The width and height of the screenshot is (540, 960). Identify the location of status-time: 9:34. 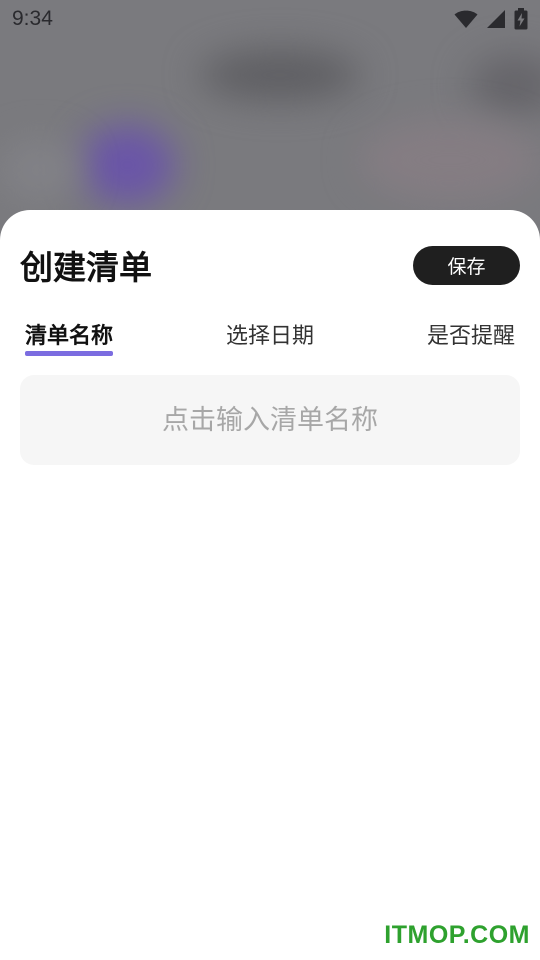
(32, 18).